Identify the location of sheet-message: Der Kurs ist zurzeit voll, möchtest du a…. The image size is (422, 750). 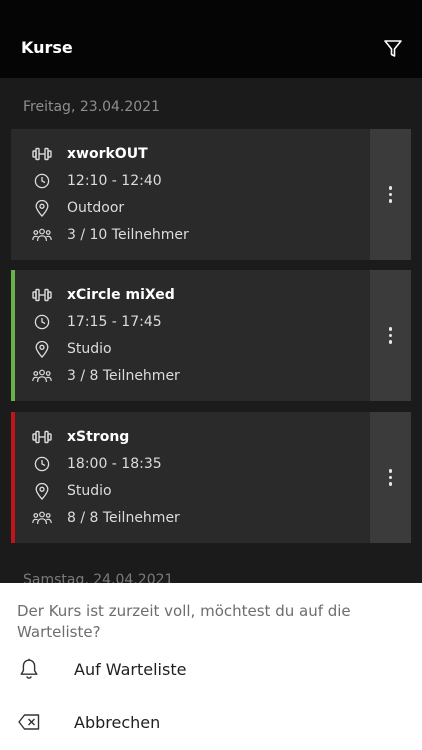
(184, 621).